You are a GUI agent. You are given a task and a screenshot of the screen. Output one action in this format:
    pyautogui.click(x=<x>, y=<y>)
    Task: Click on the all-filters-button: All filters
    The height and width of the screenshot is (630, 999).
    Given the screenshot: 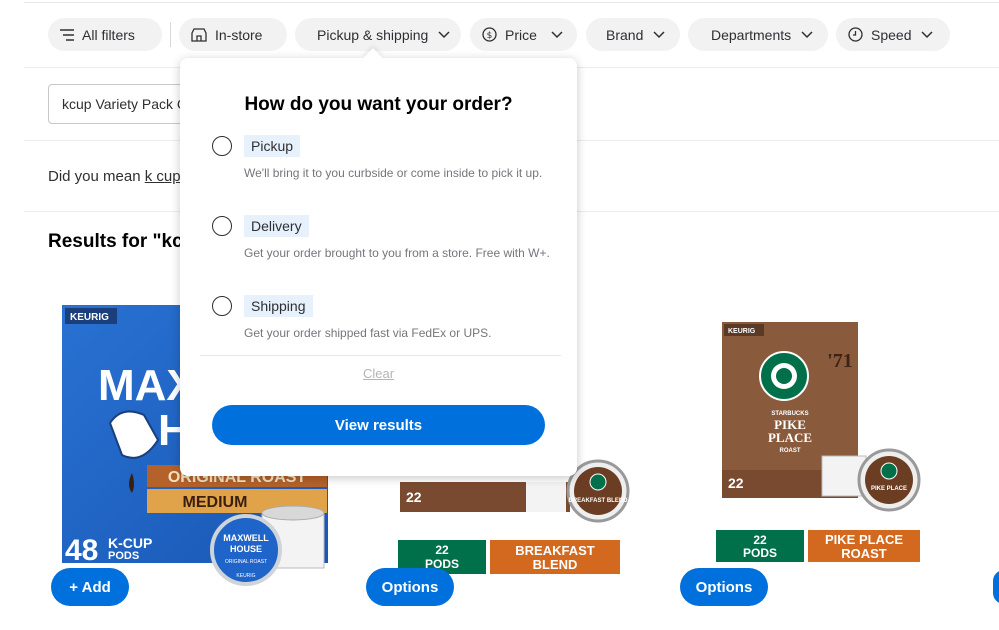 What is the action you would take?
    pyautogui.click(x=105, y=34)
    